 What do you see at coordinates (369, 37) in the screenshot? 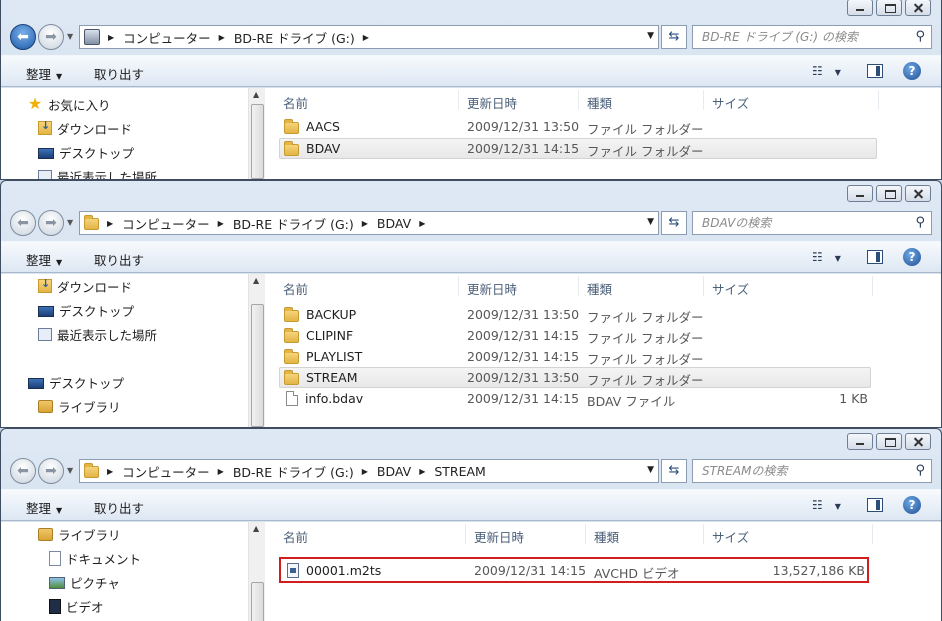
I see `address-bar: ▶ コンピューター ▶ BD-RE ドライブ (G:) ▶ ▼` at bounding box center [369, 37].